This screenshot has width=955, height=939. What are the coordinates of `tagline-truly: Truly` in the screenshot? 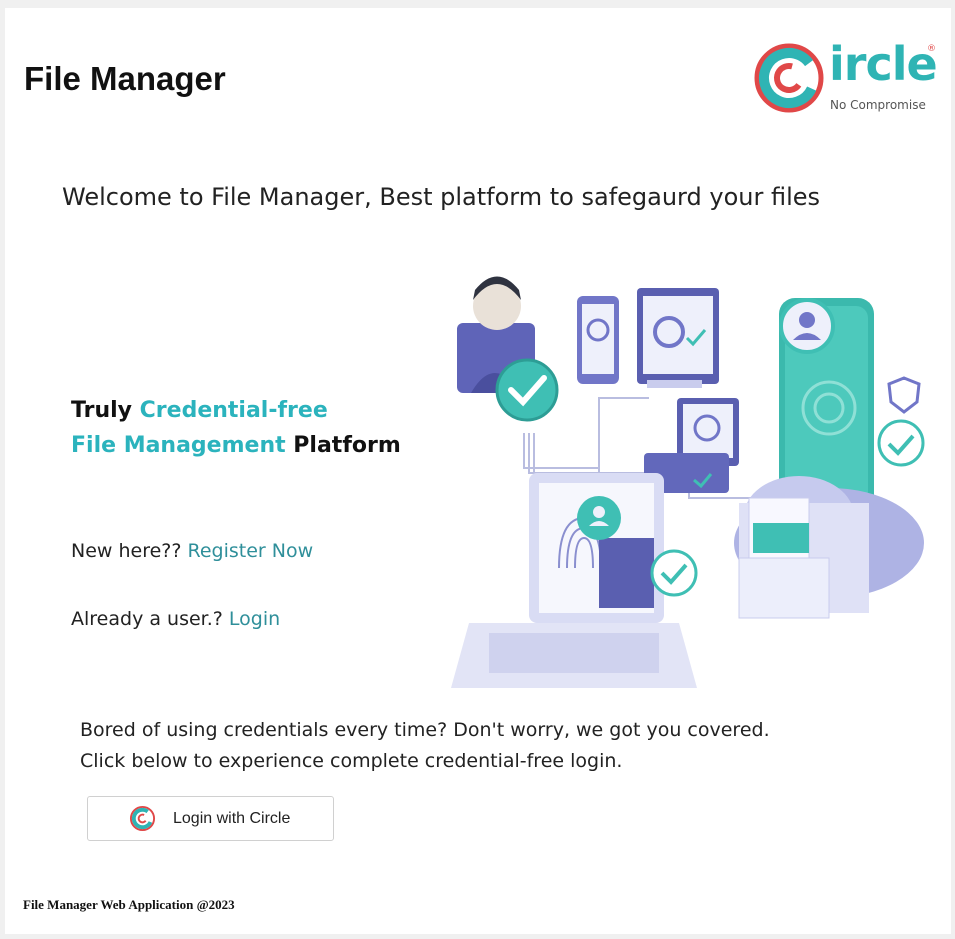 It's located at (105, 410).